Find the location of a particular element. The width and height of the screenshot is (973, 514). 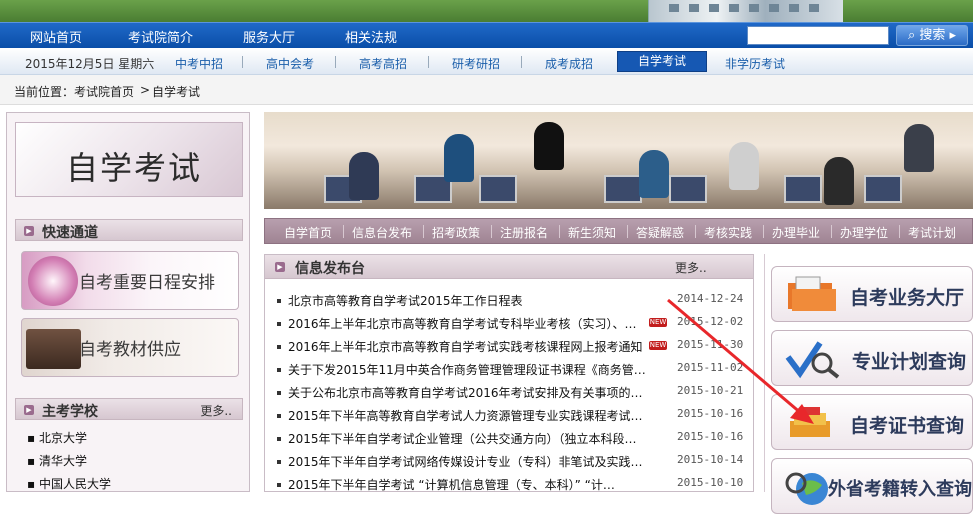

subnav-item-zixue-active: 自学考试 is located at coordinates (662, 61).